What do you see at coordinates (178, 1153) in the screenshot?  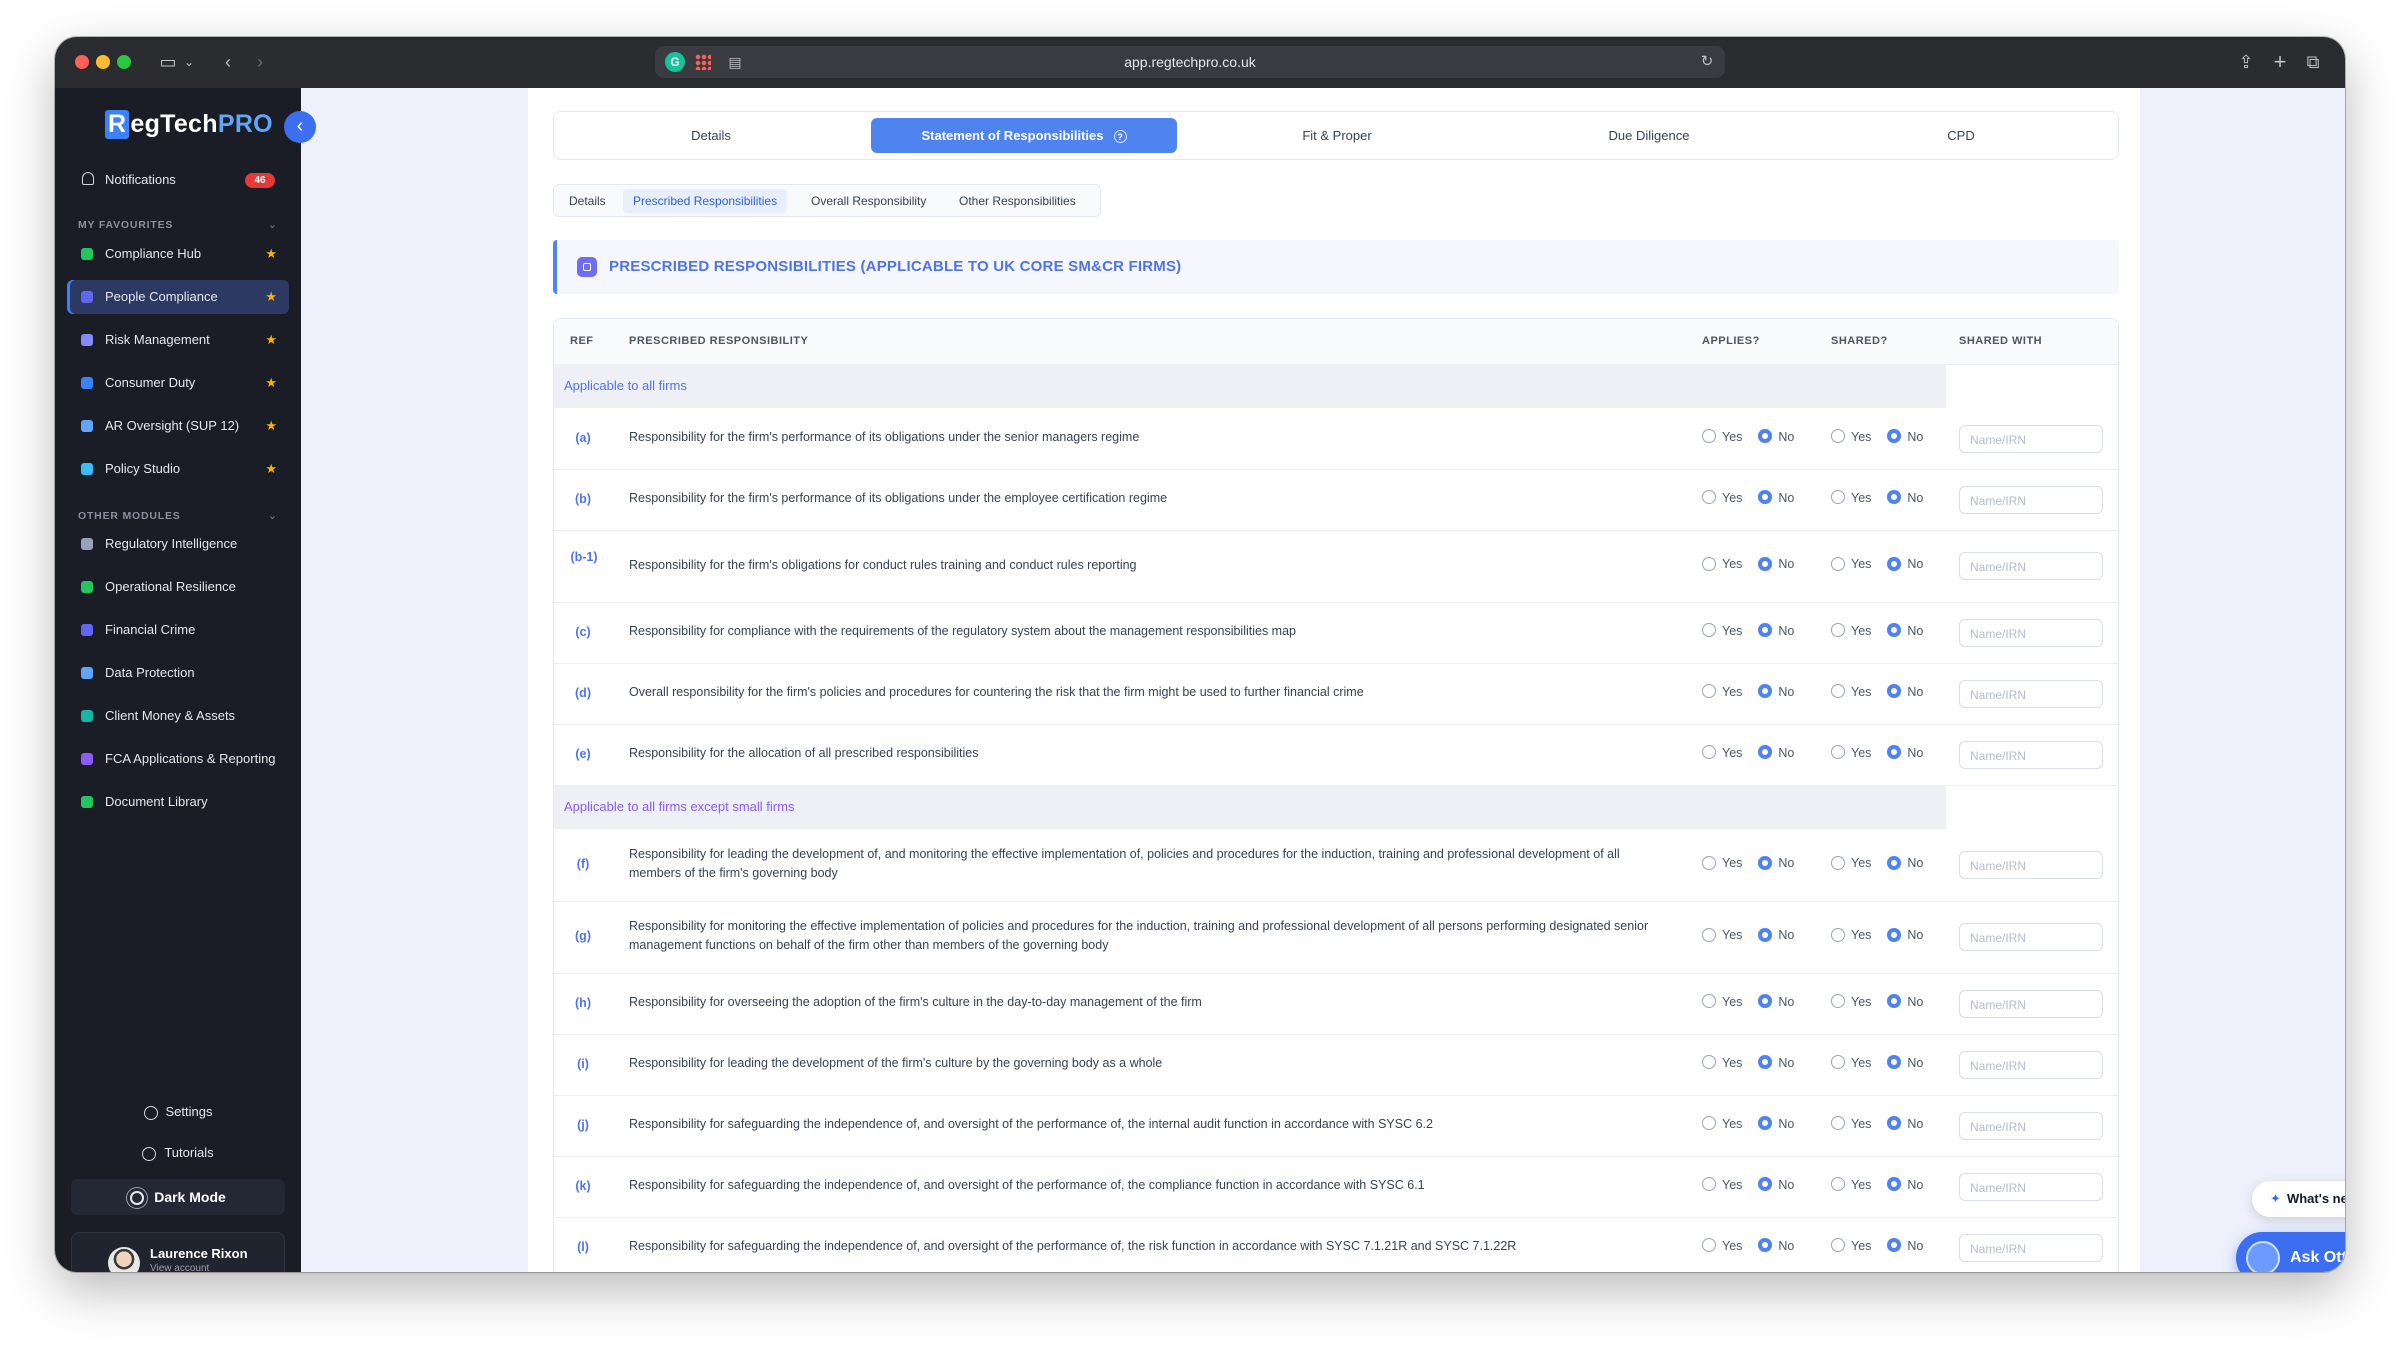 I see `tutorials-link: Tutorials` at bounding box center [178, 1153].